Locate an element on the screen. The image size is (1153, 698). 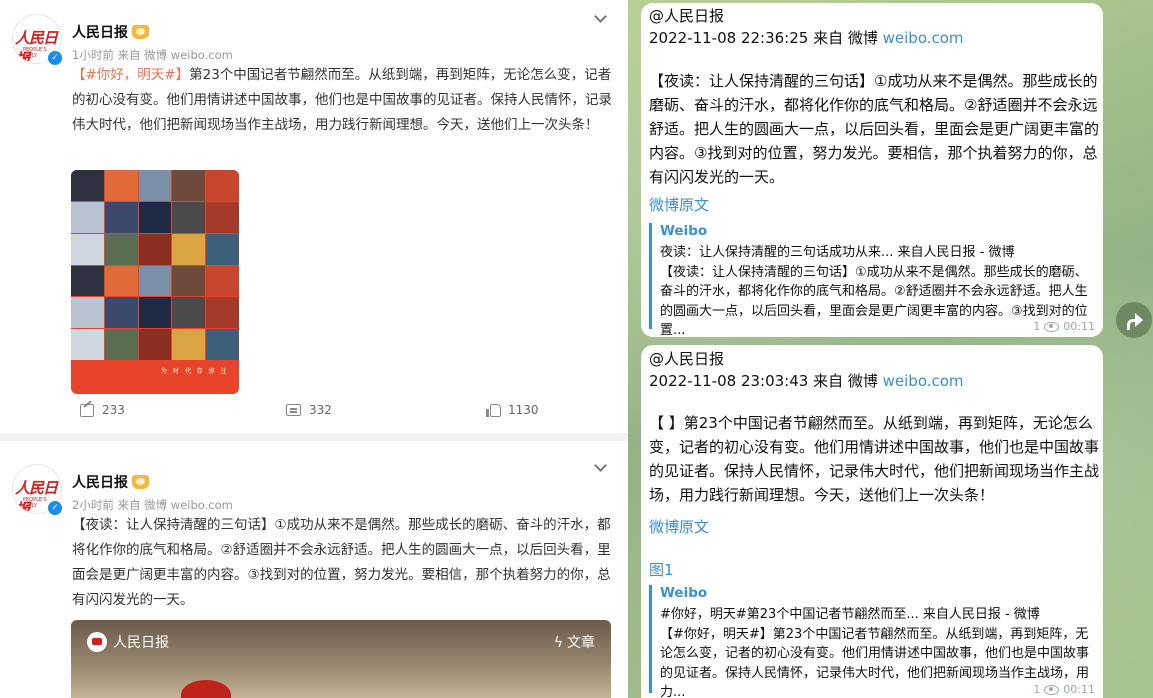
post-actions: 233 332 1130 is located at coordinates (330, 413).